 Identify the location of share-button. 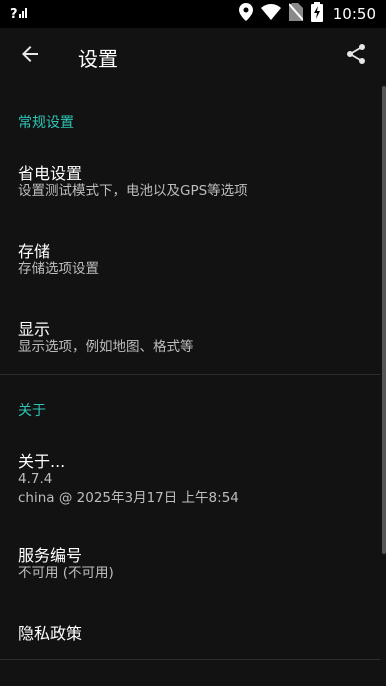
(356, 56).